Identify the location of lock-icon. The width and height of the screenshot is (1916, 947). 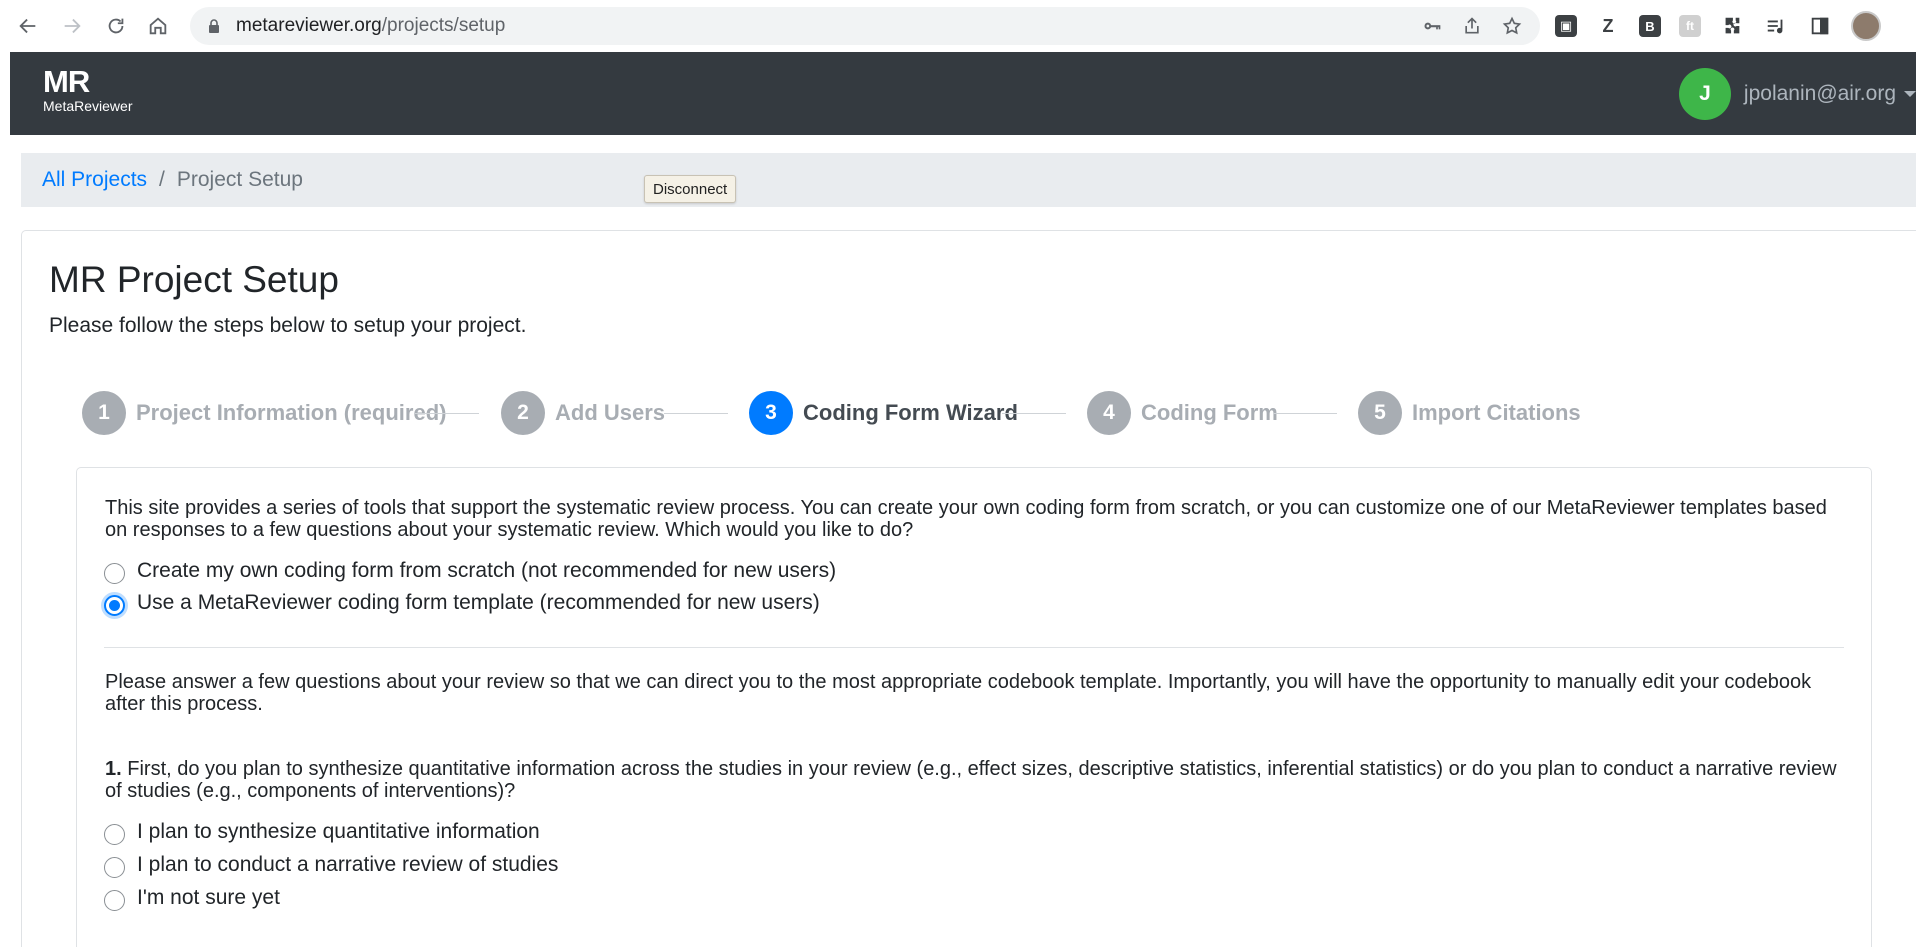
(214, 26).